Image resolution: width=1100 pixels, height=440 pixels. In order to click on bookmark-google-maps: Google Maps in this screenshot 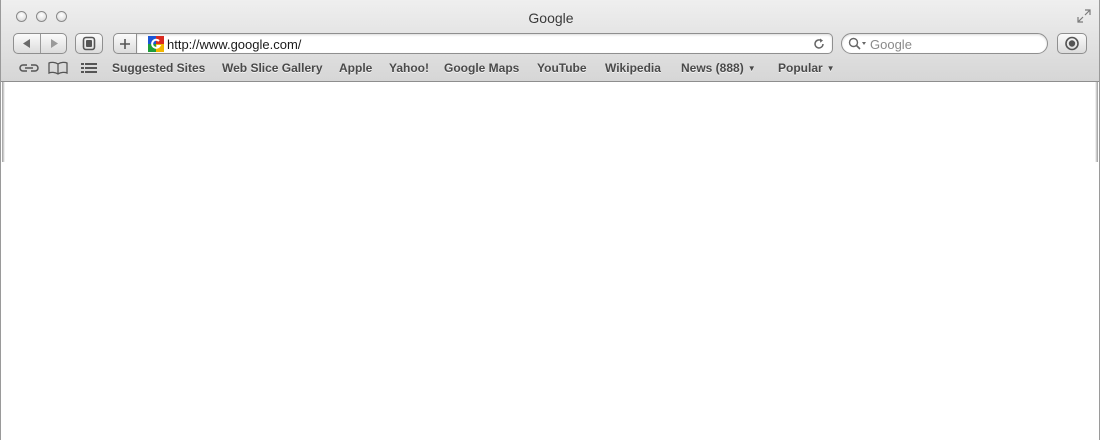, I will do `click(481, 68)`.